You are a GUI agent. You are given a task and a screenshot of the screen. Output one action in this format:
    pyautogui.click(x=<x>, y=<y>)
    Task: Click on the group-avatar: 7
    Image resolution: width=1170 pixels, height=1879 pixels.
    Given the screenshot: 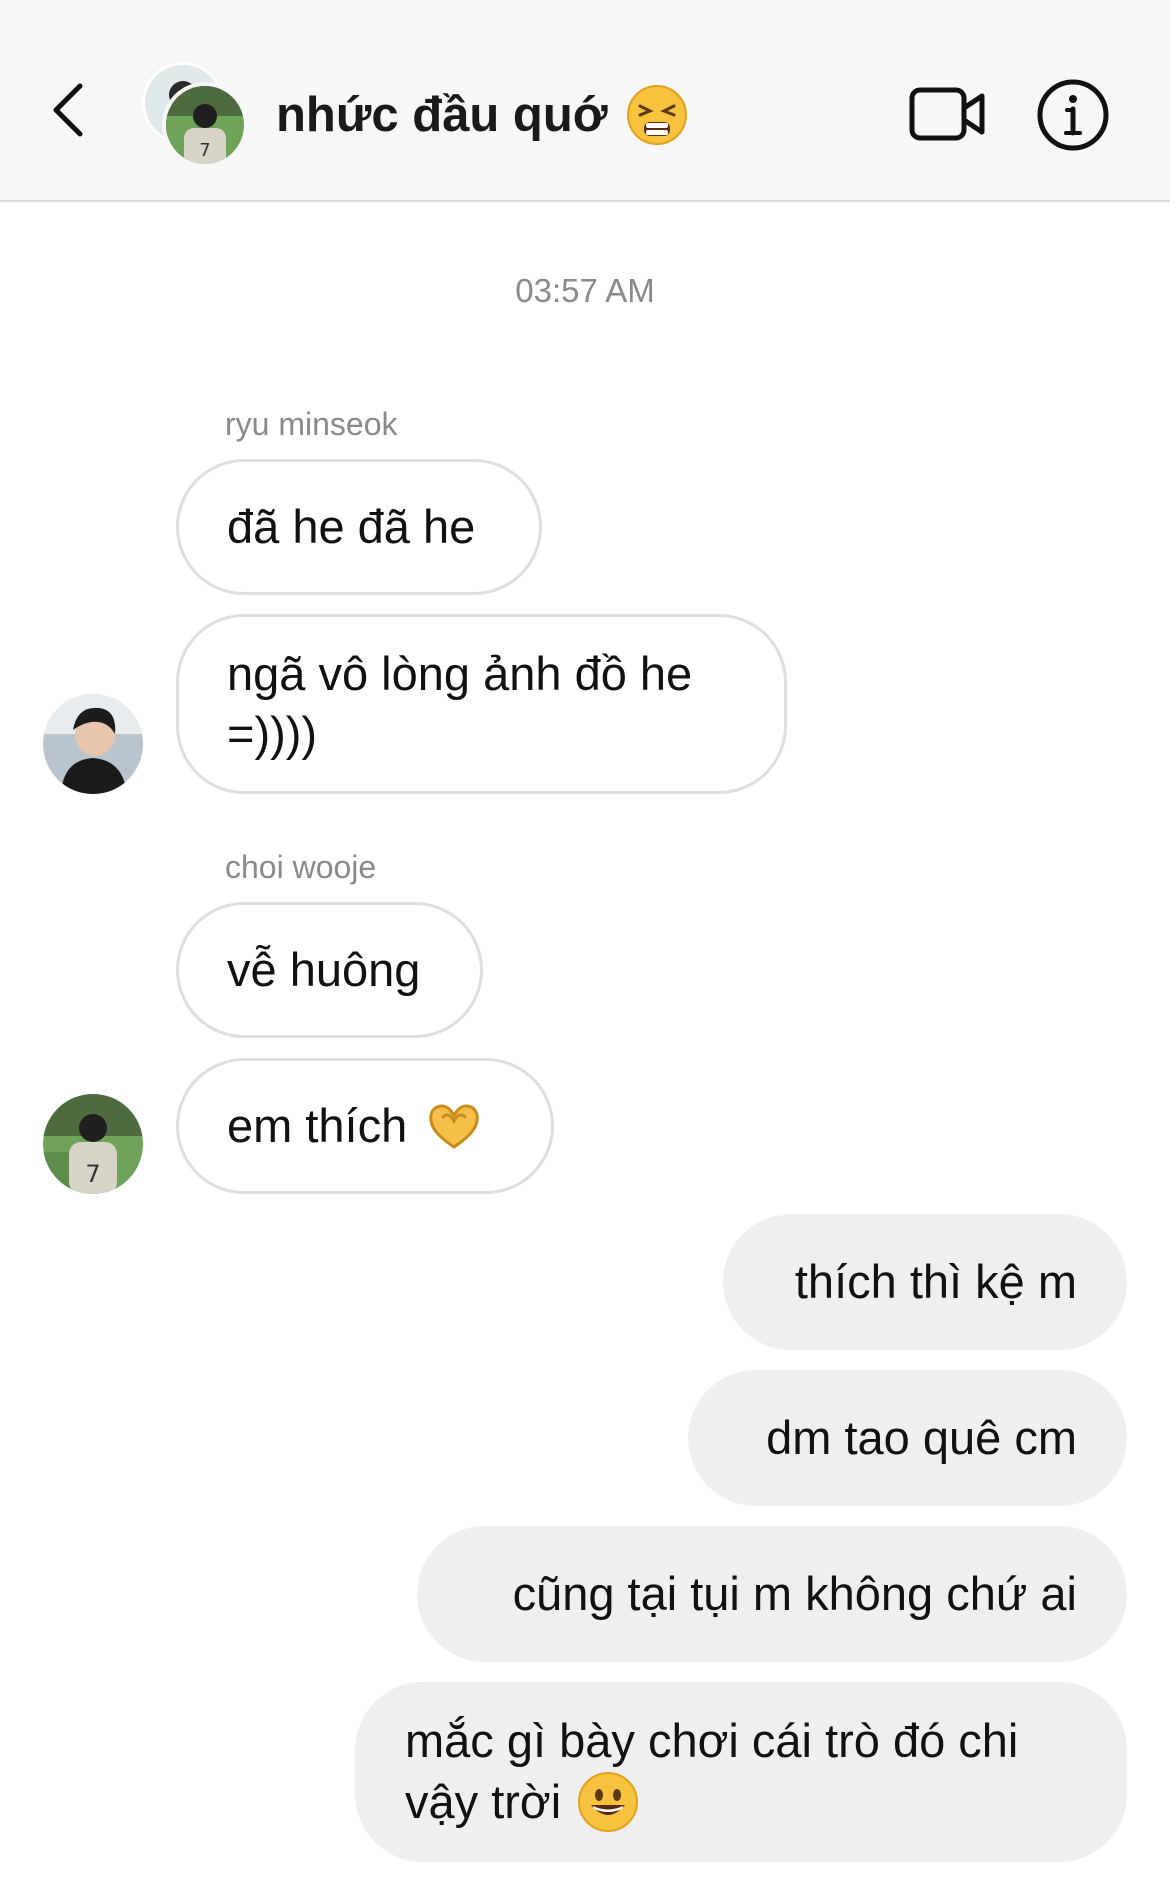 What is the action you would take?
    pyautogui.click(x=195, y=115)
    